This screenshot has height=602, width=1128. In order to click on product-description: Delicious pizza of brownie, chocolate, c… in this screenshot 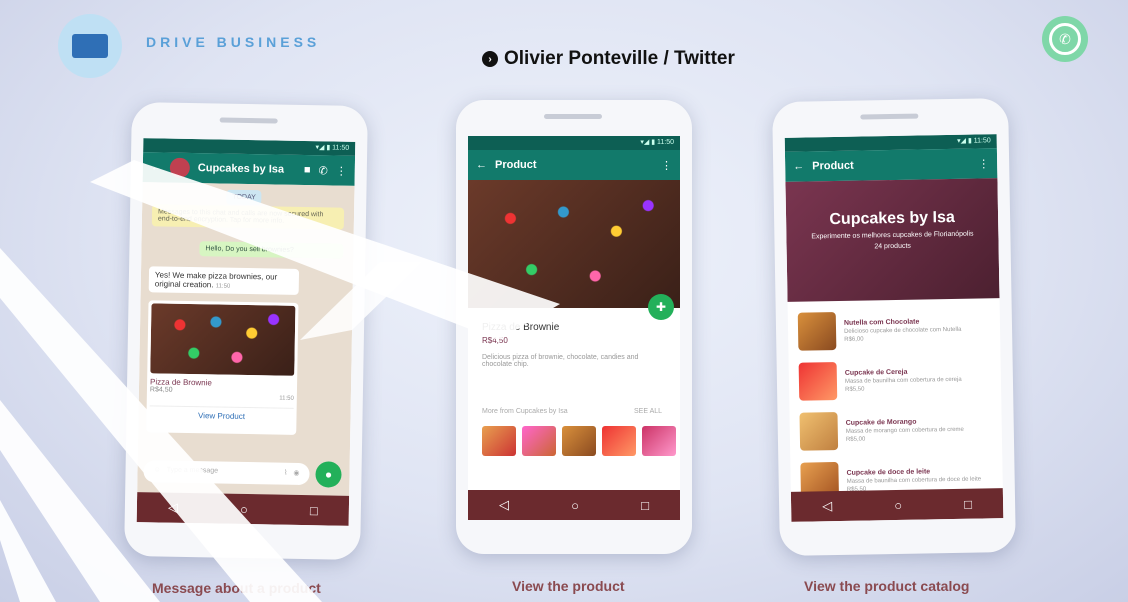, I will do `click(560, 361)`.